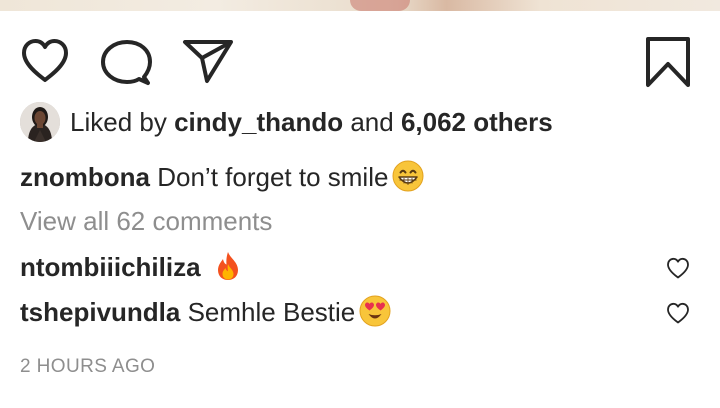 The image size is (720, 408). What do you see at coordinates (360, 62) in the screenshot?
I see `post-action-bar` at bounding box center [360, 62].